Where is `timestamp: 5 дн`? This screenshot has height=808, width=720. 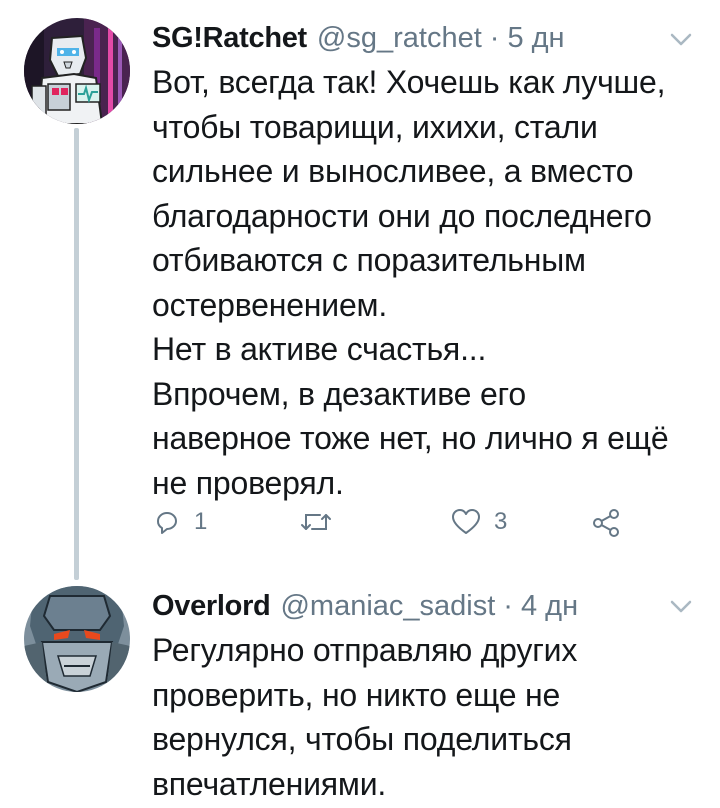 timestamp: 5 дн is located at coordinates (535, 38).